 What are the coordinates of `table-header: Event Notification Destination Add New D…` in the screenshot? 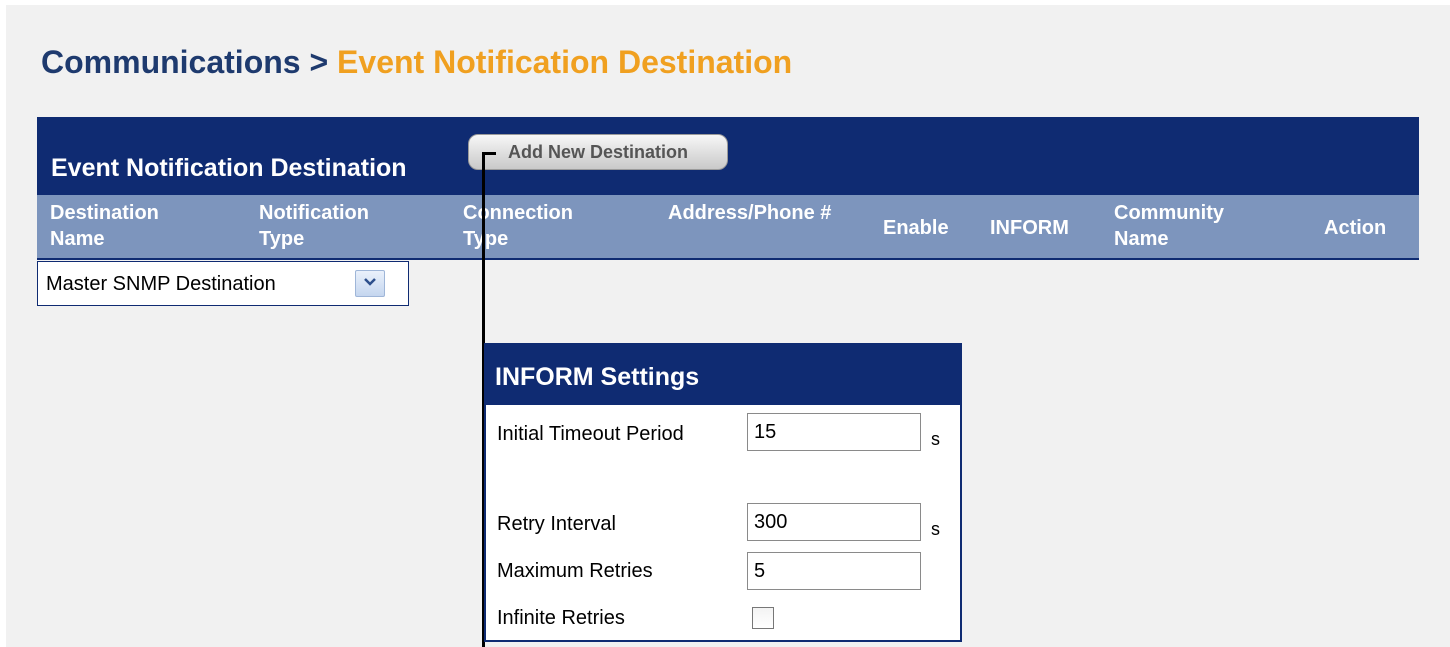 It's located at (728, 156).